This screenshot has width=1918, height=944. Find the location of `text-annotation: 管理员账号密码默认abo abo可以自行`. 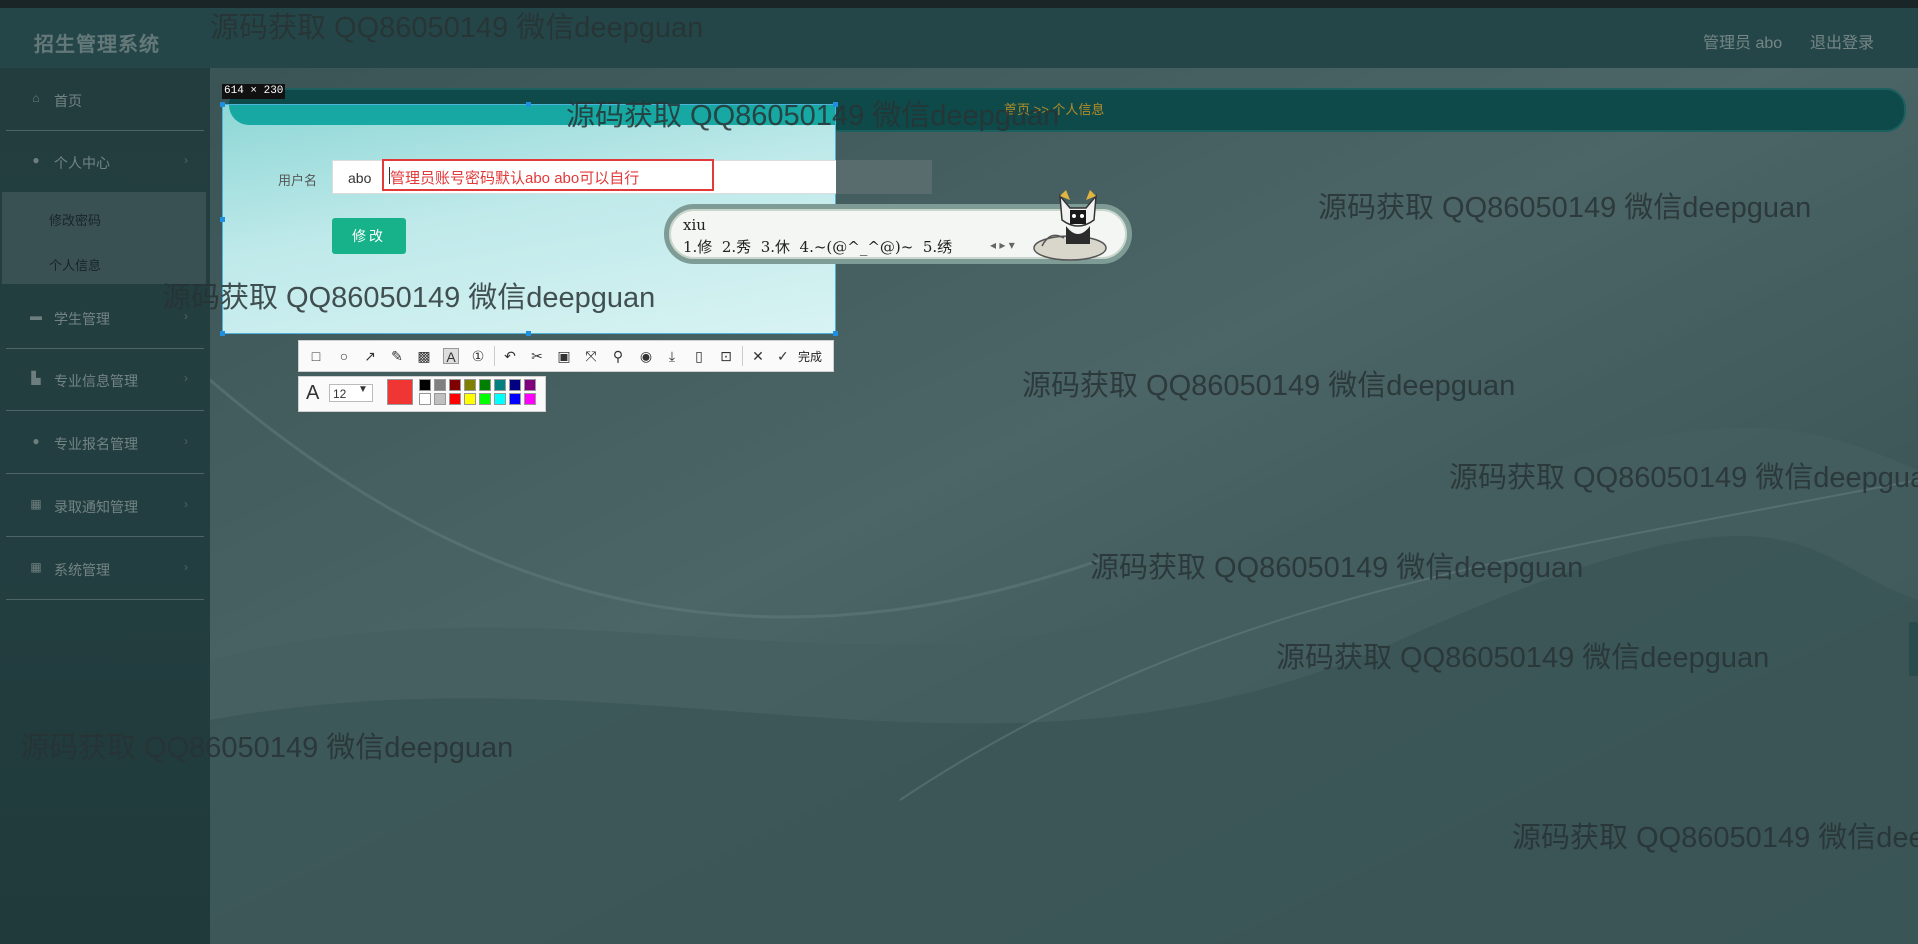

text-annotation: 管理员账号密码默认abo abo可以自行 is located at coordinates (515, 178).